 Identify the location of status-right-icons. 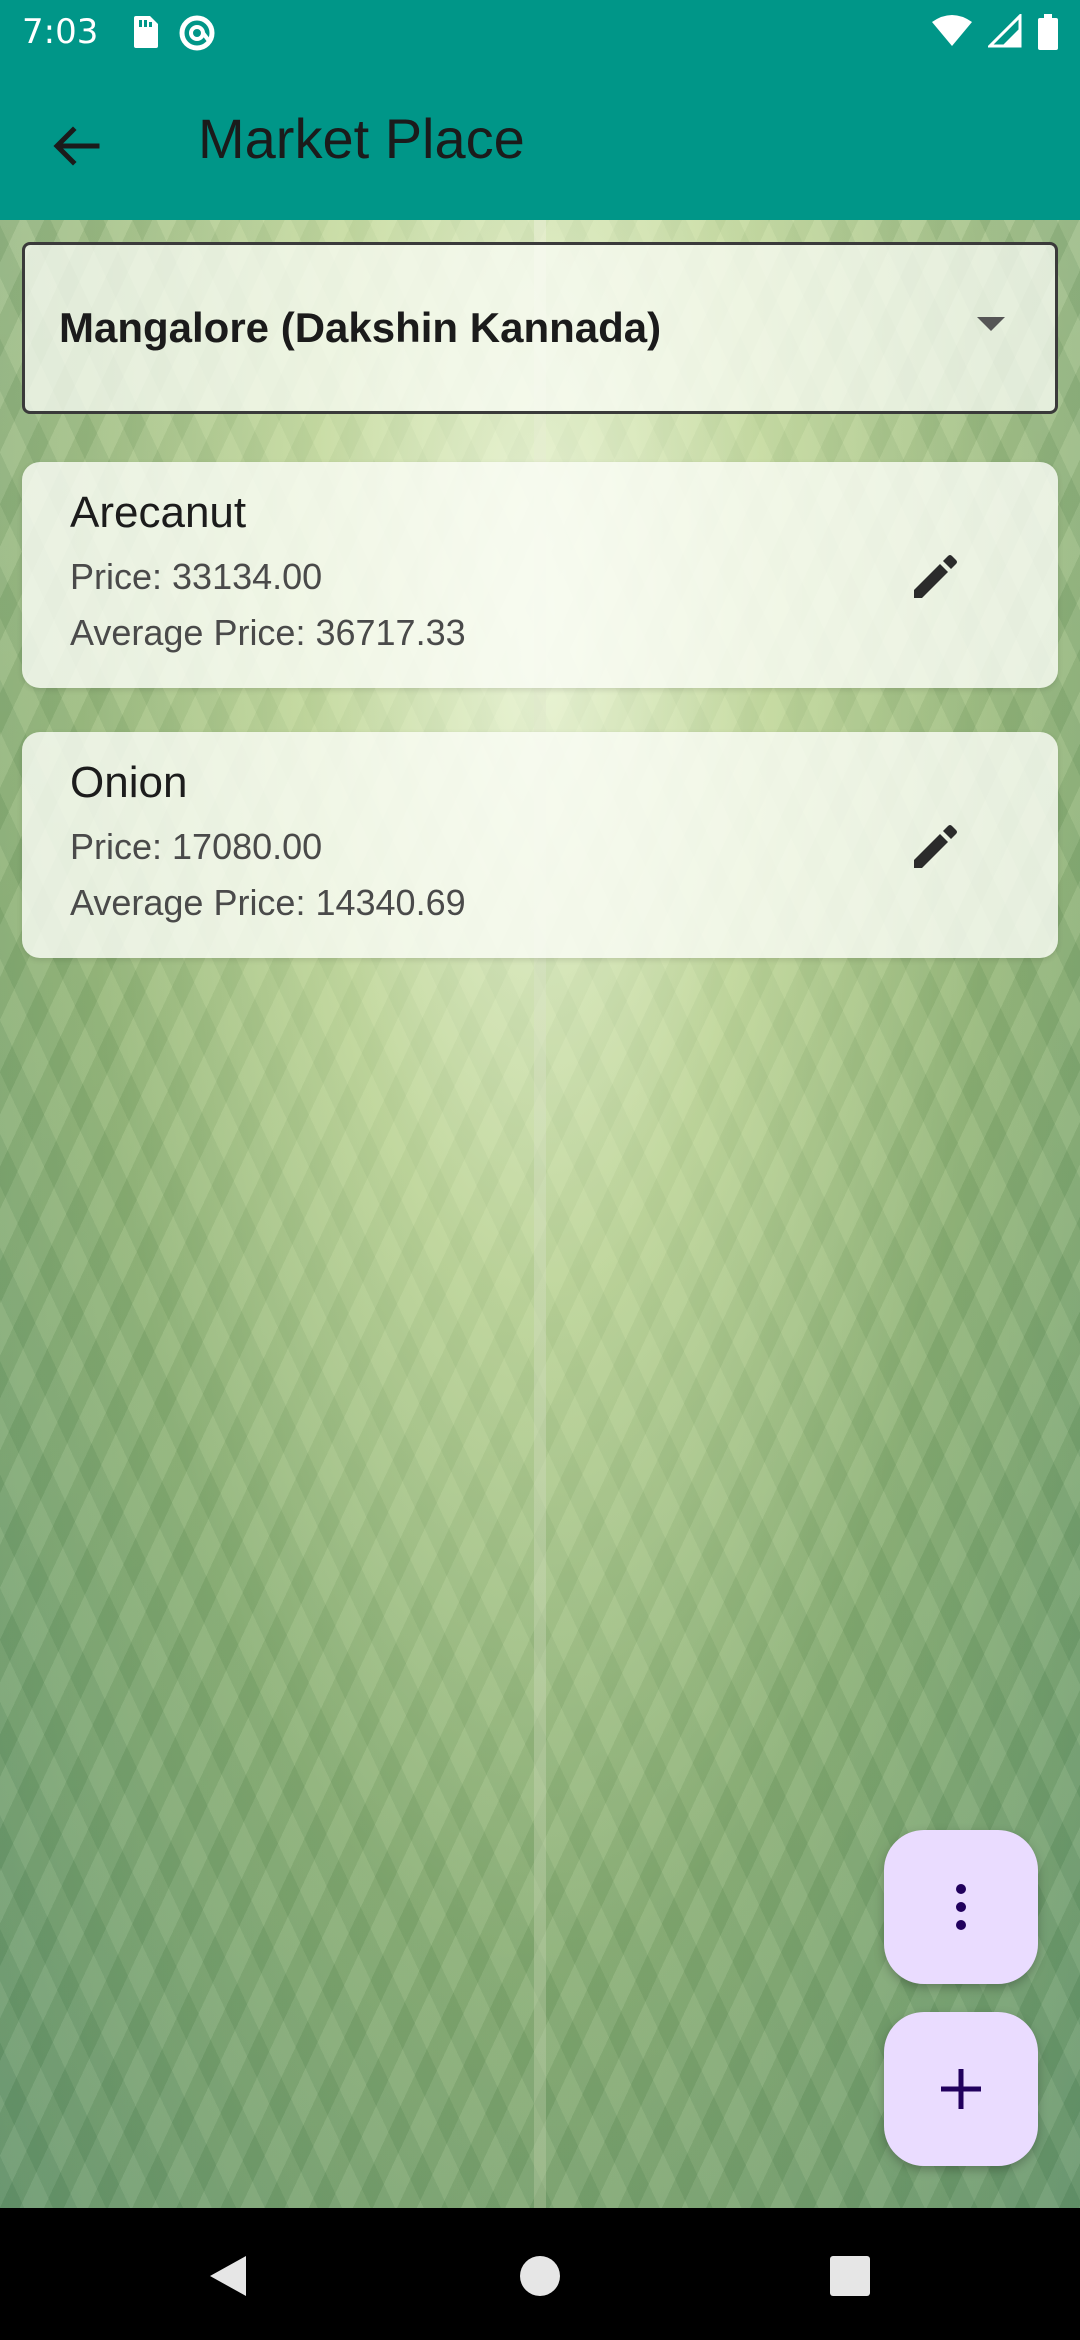
(995, 32).